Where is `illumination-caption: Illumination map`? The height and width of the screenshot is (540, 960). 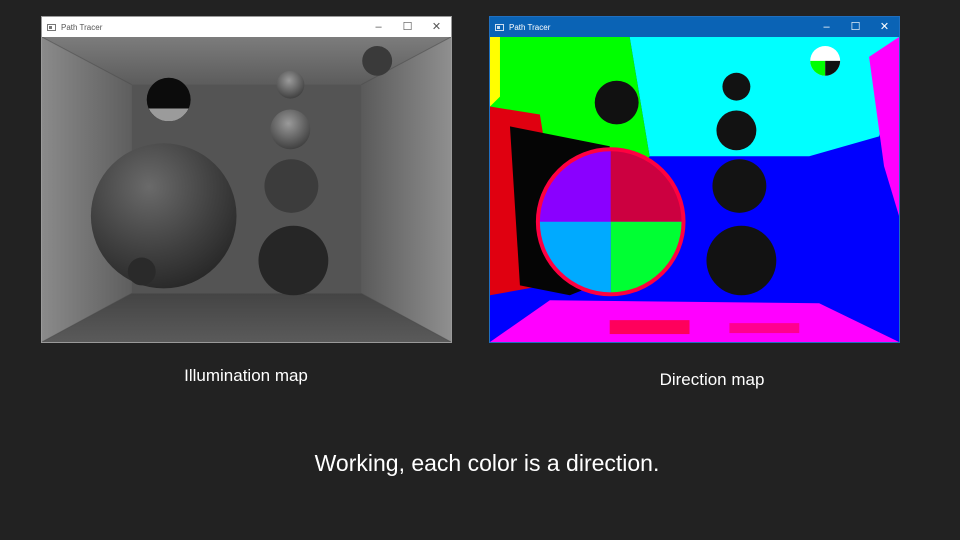
illumination-caption: Illumination map is located at coordinates (246, 375).